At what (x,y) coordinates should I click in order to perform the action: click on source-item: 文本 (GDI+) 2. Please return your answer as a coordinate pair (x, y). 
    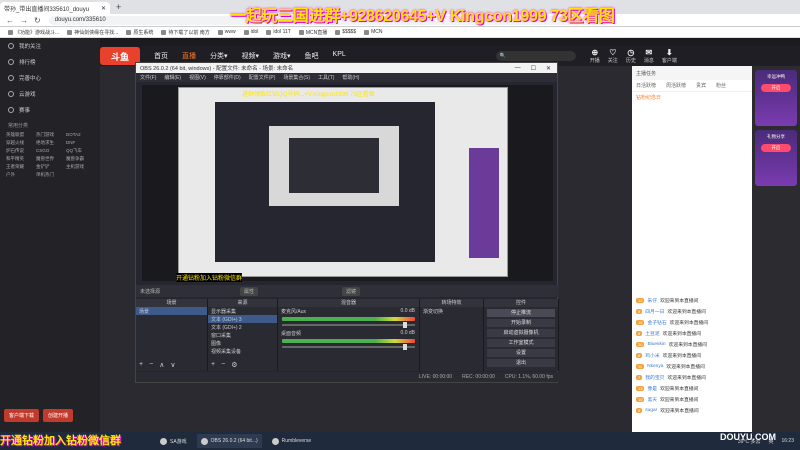
    Looking at the image, I should click on (242, 327).